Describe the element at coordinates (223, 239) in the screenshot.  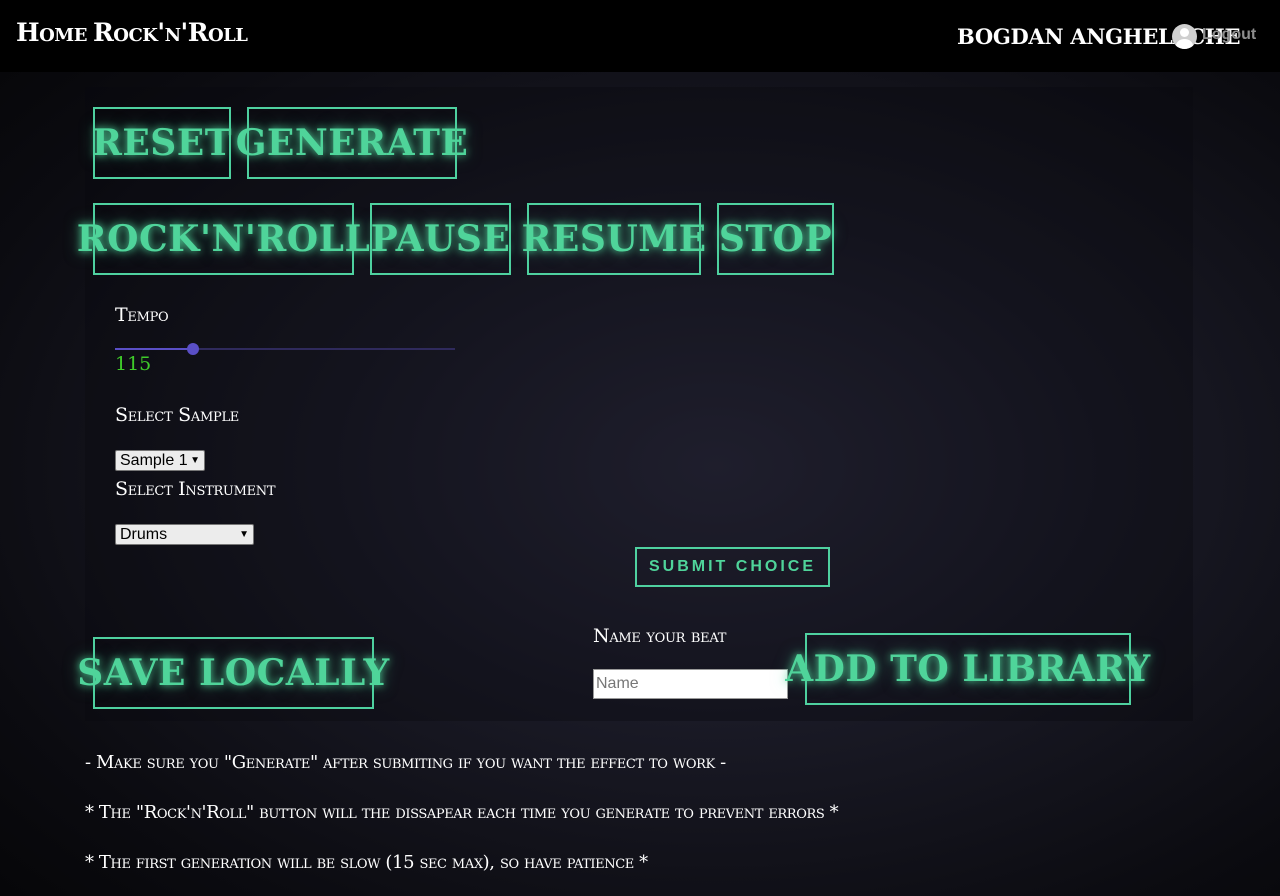
I see `rocknroll-button: Rock'n'Roll` at that location.